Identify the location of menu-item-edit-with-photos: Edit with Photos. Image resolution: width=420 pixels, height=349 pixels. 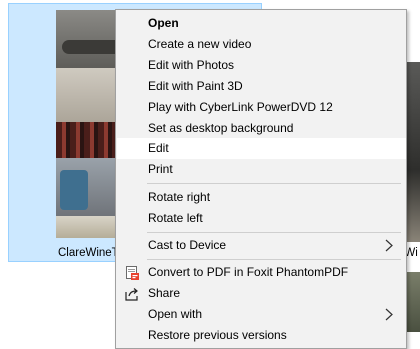
(261, 65).